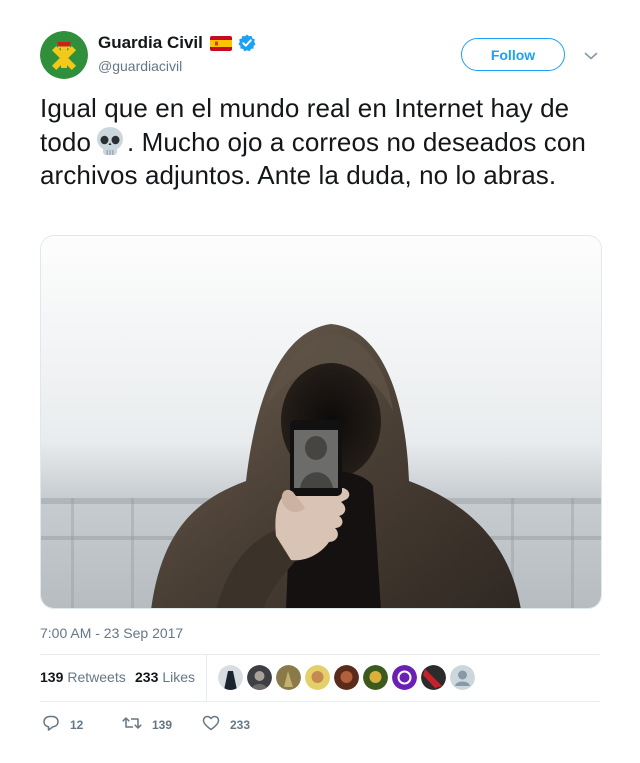  I want to click on like-count: 233, so click(240, 724).